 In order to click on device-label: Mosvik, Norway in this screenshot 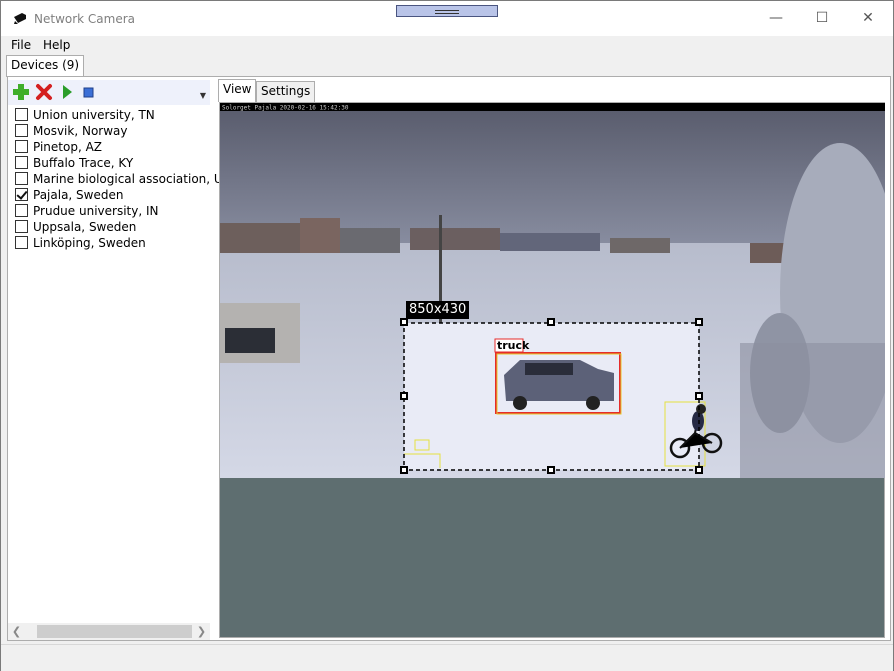, I will do `click(80, 131)`.